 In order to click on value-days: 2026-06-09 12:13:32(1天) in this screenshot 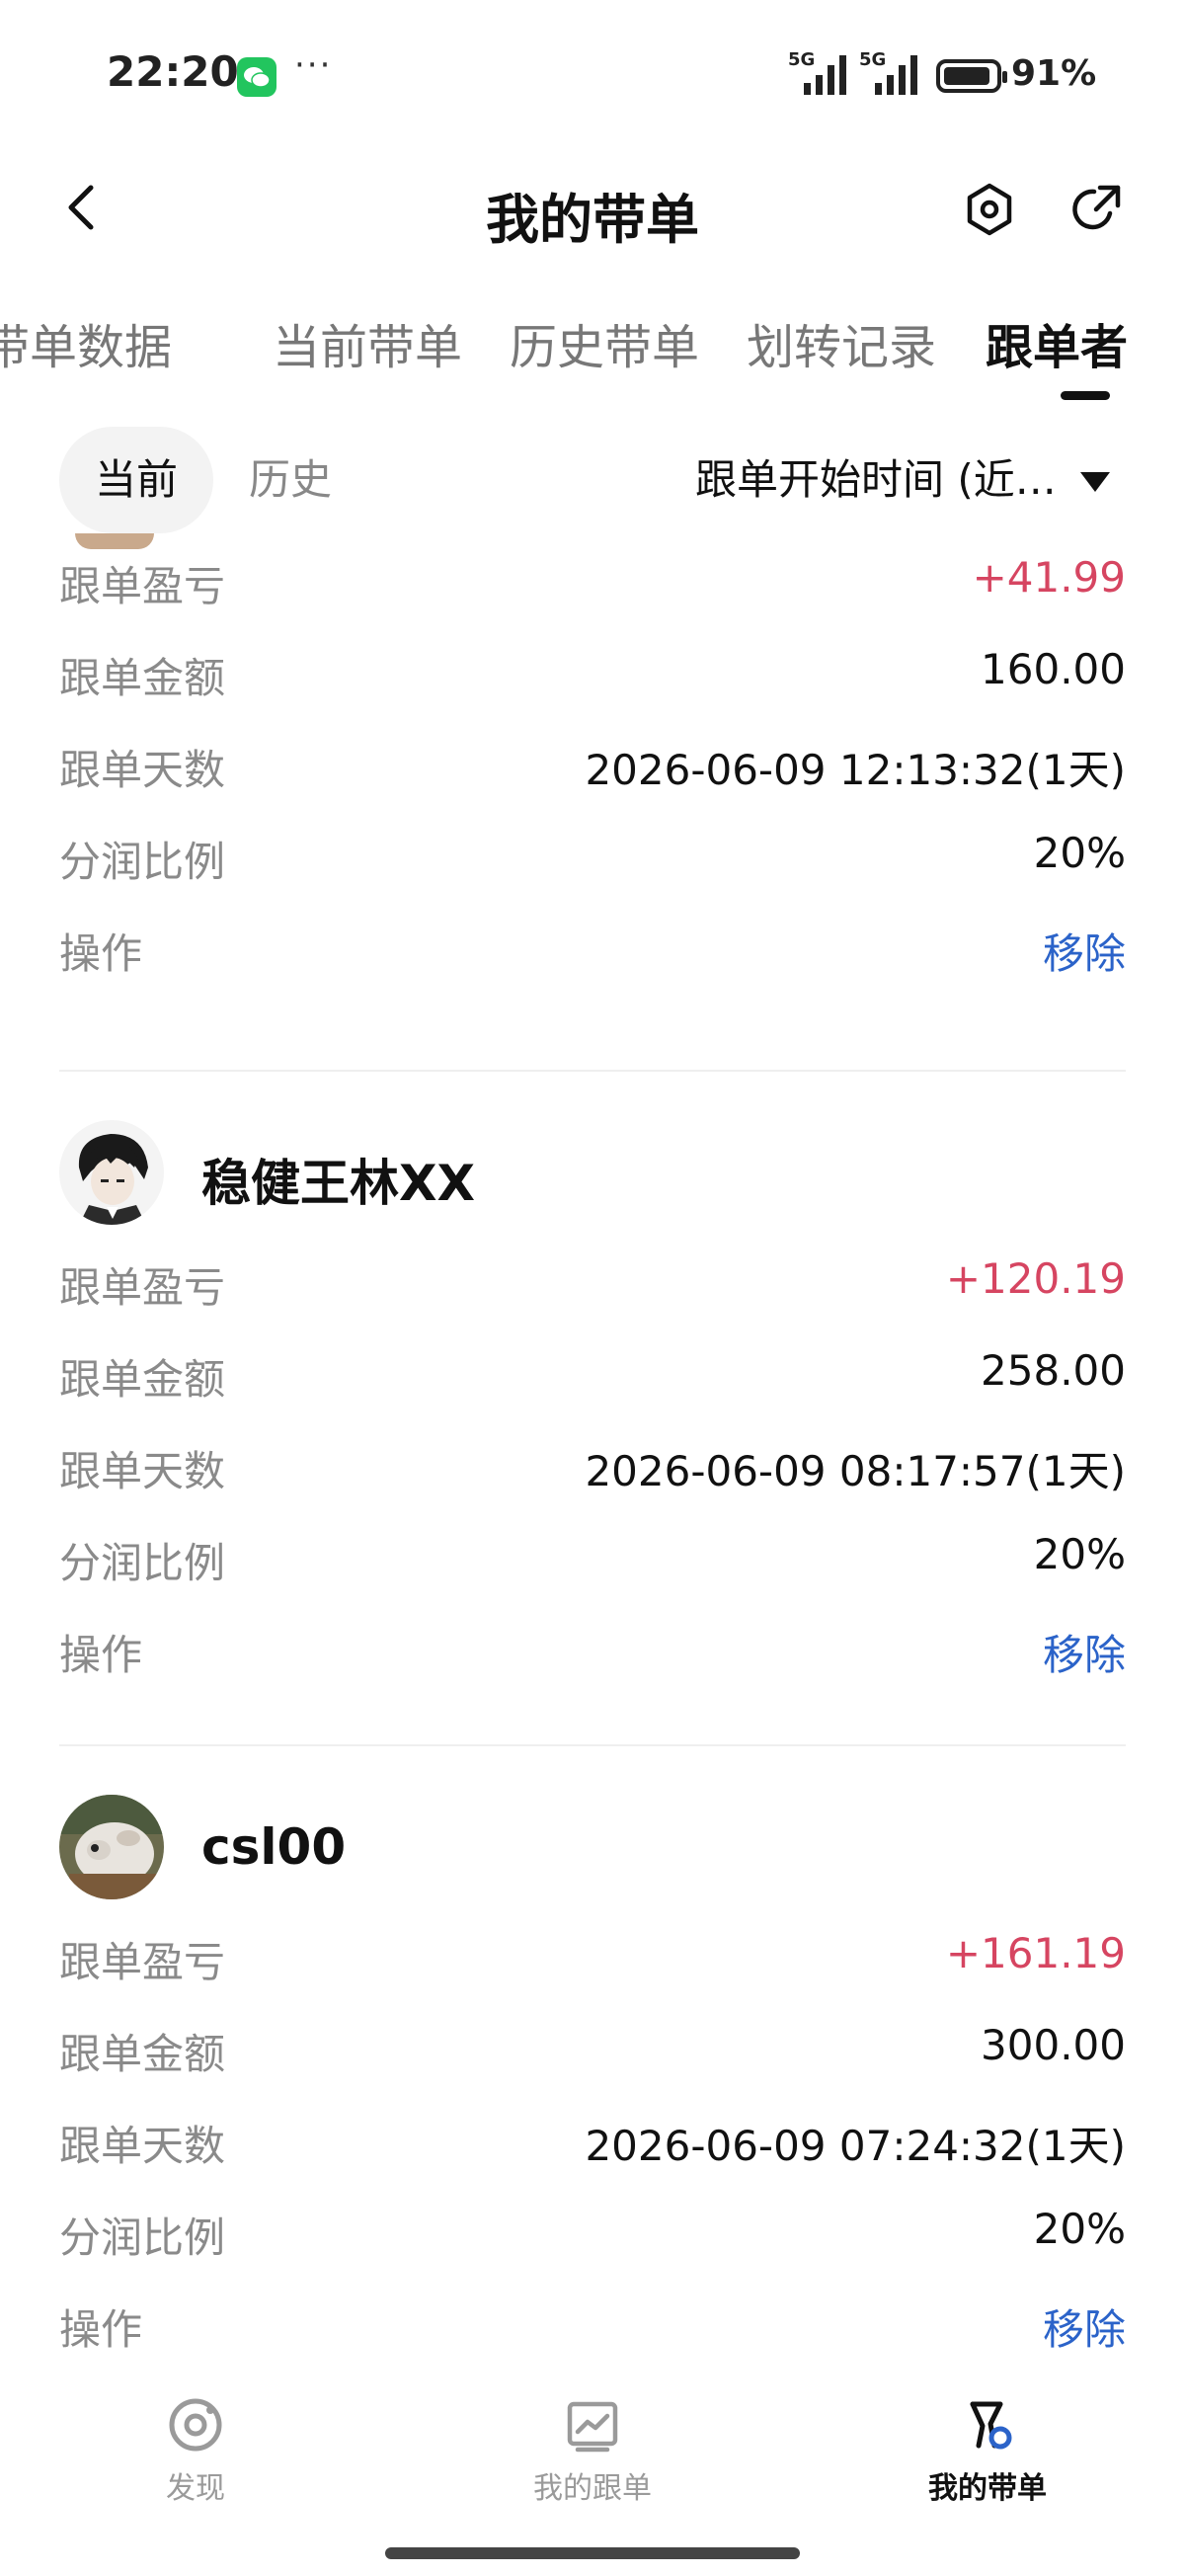, I will do `click(856, 770)`.